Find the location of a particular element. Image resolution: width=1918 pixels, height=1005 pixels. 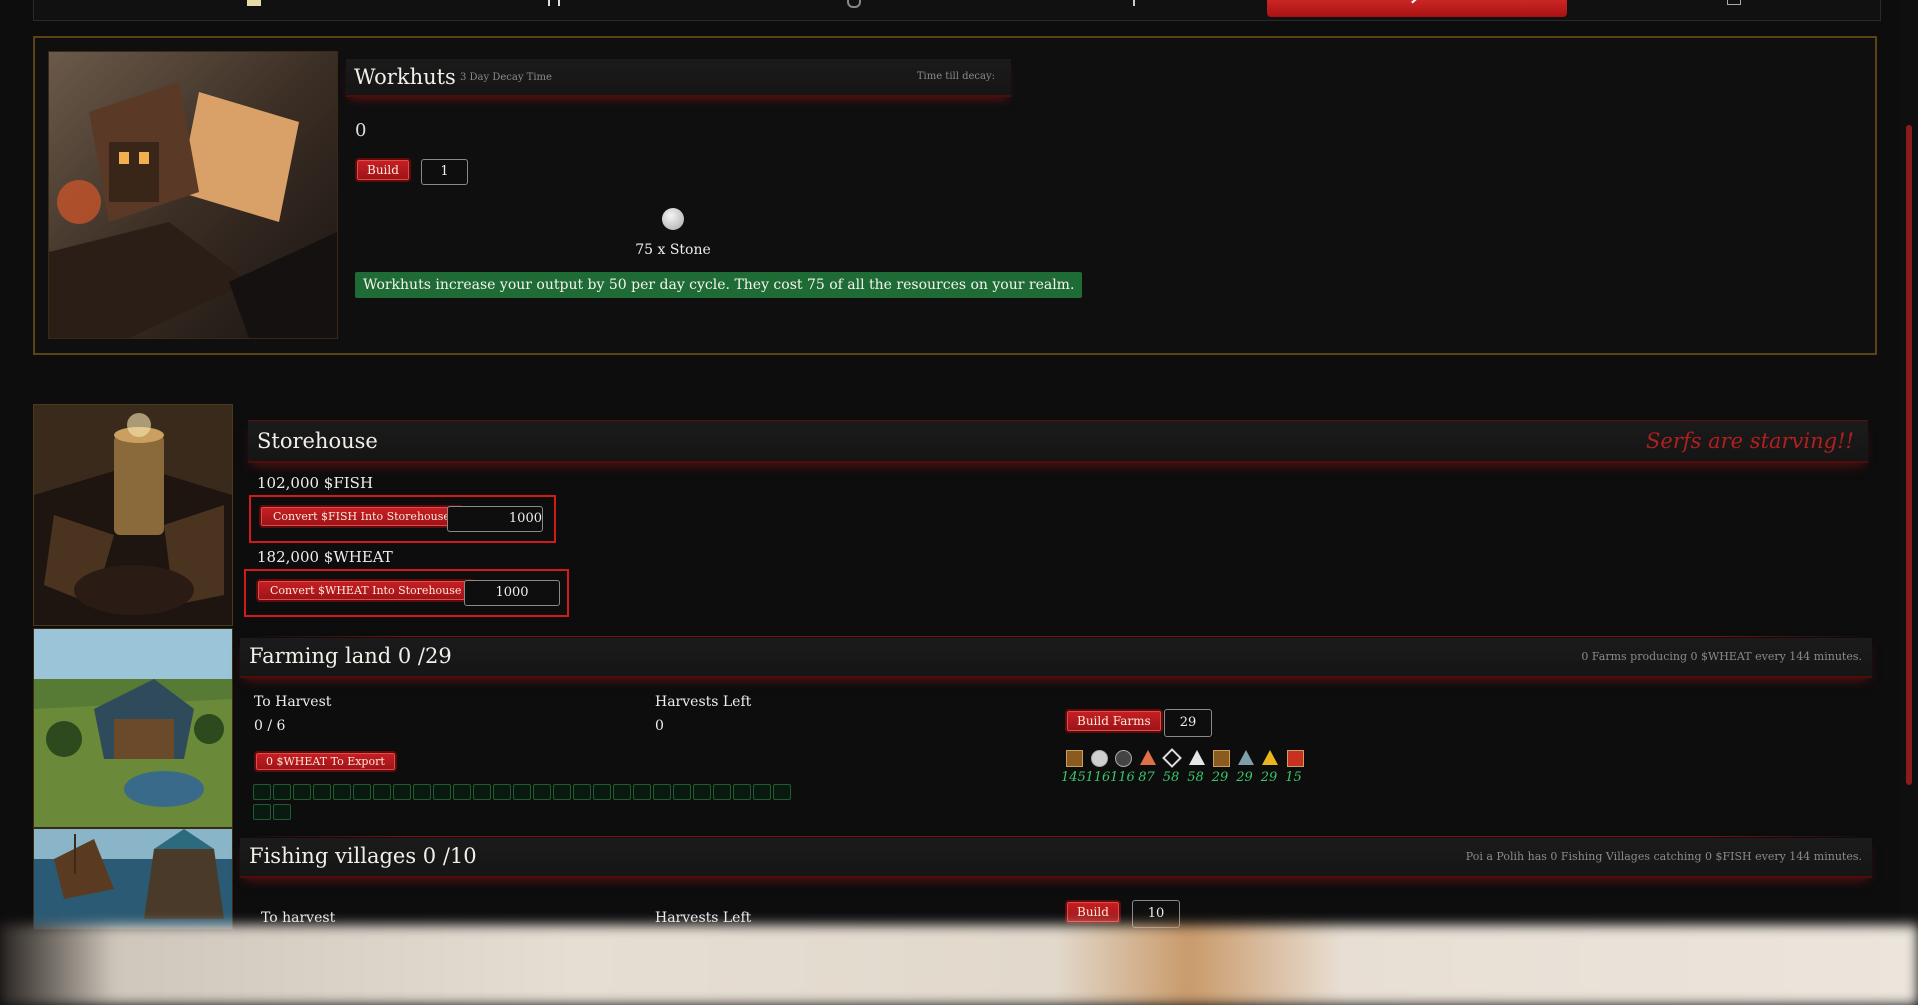

blurred-taskbar is located at coordinates (959, 965).